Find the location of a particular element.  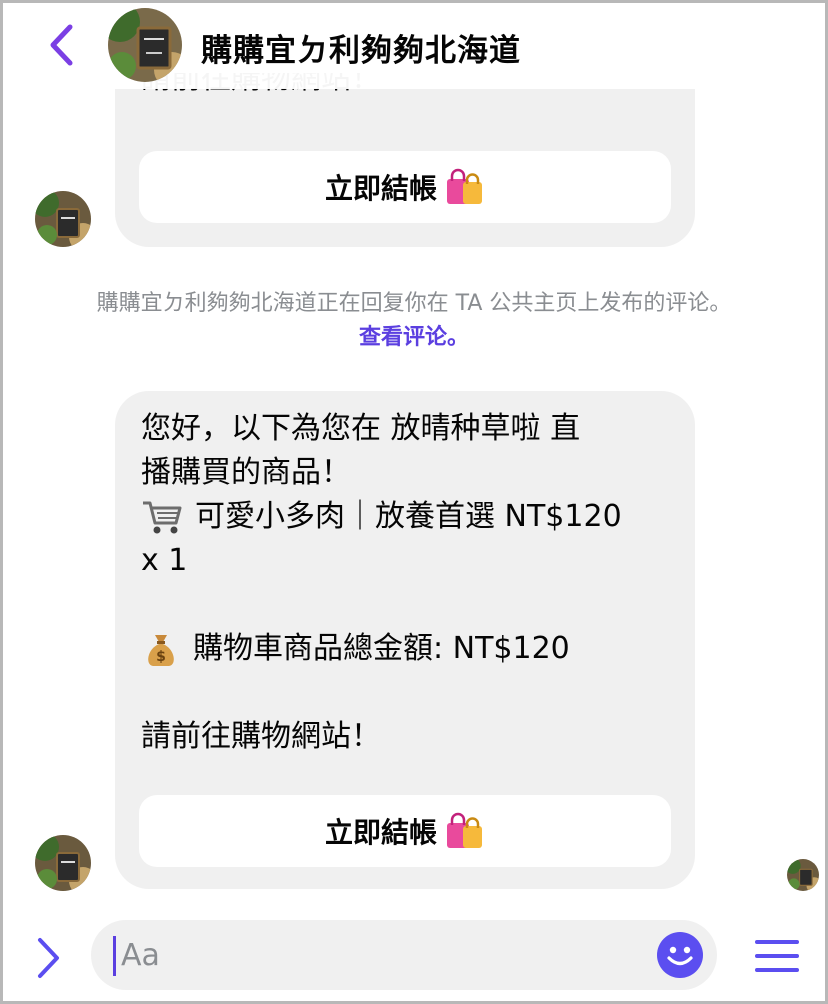

emoji-button is located at coordinates (680, 955).